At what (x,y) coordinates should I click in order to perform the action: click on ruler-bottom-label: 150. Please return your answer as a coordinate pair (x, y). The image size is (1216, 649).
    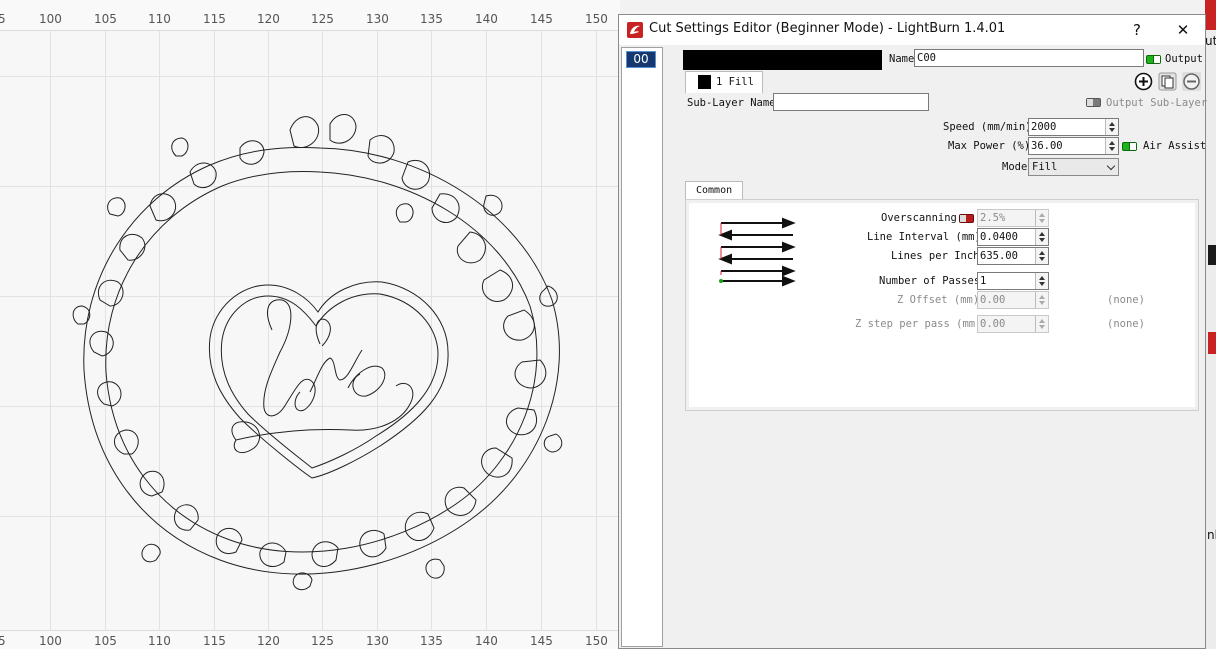
    Looking at the image, I should click on (596, 641).